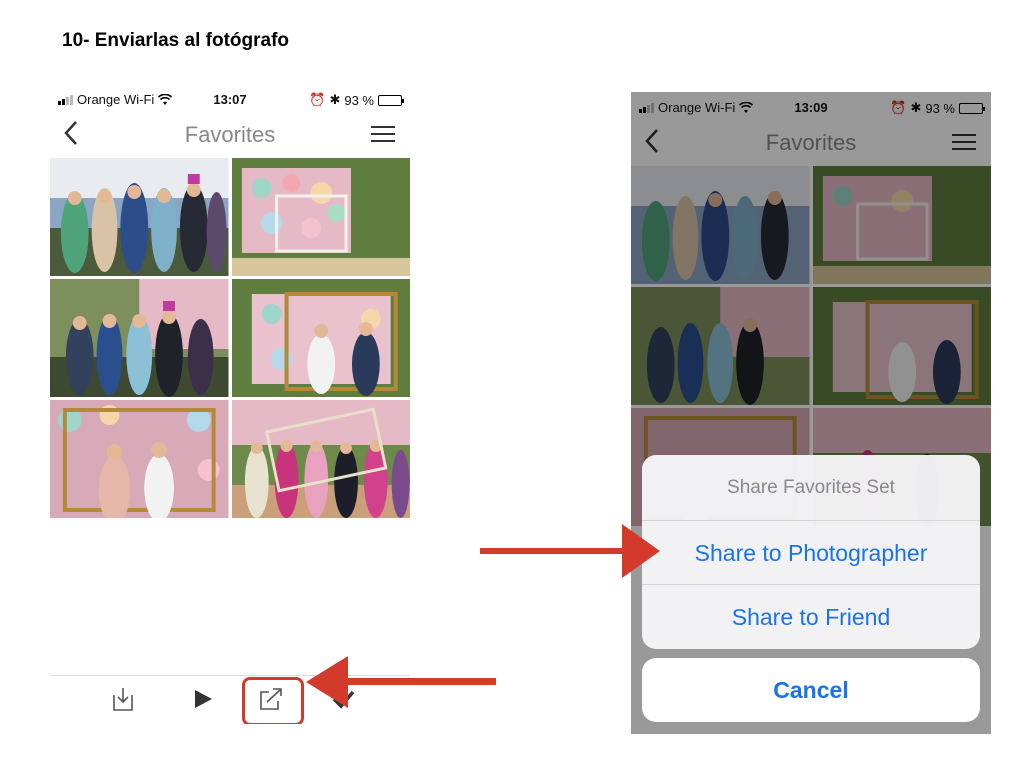  I want to click on battery-icon, so click(391, 100).